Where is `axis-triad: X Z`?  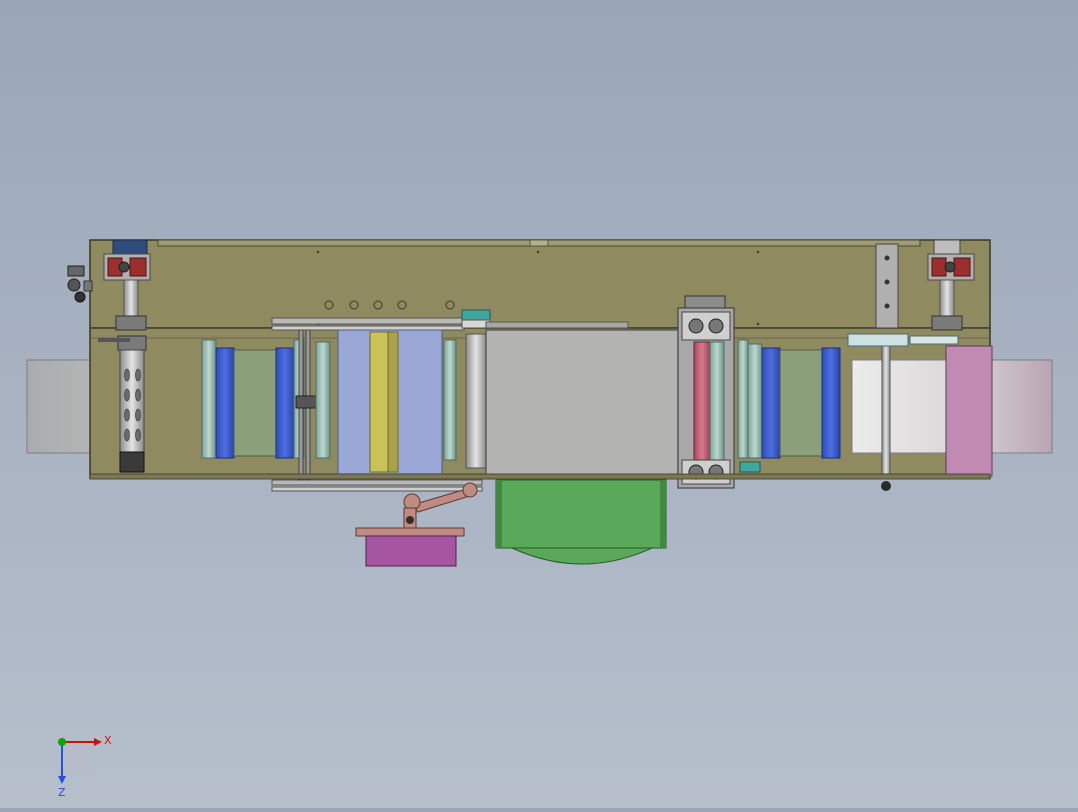 axis-triad: X Z is located at coordinates (85, 766).